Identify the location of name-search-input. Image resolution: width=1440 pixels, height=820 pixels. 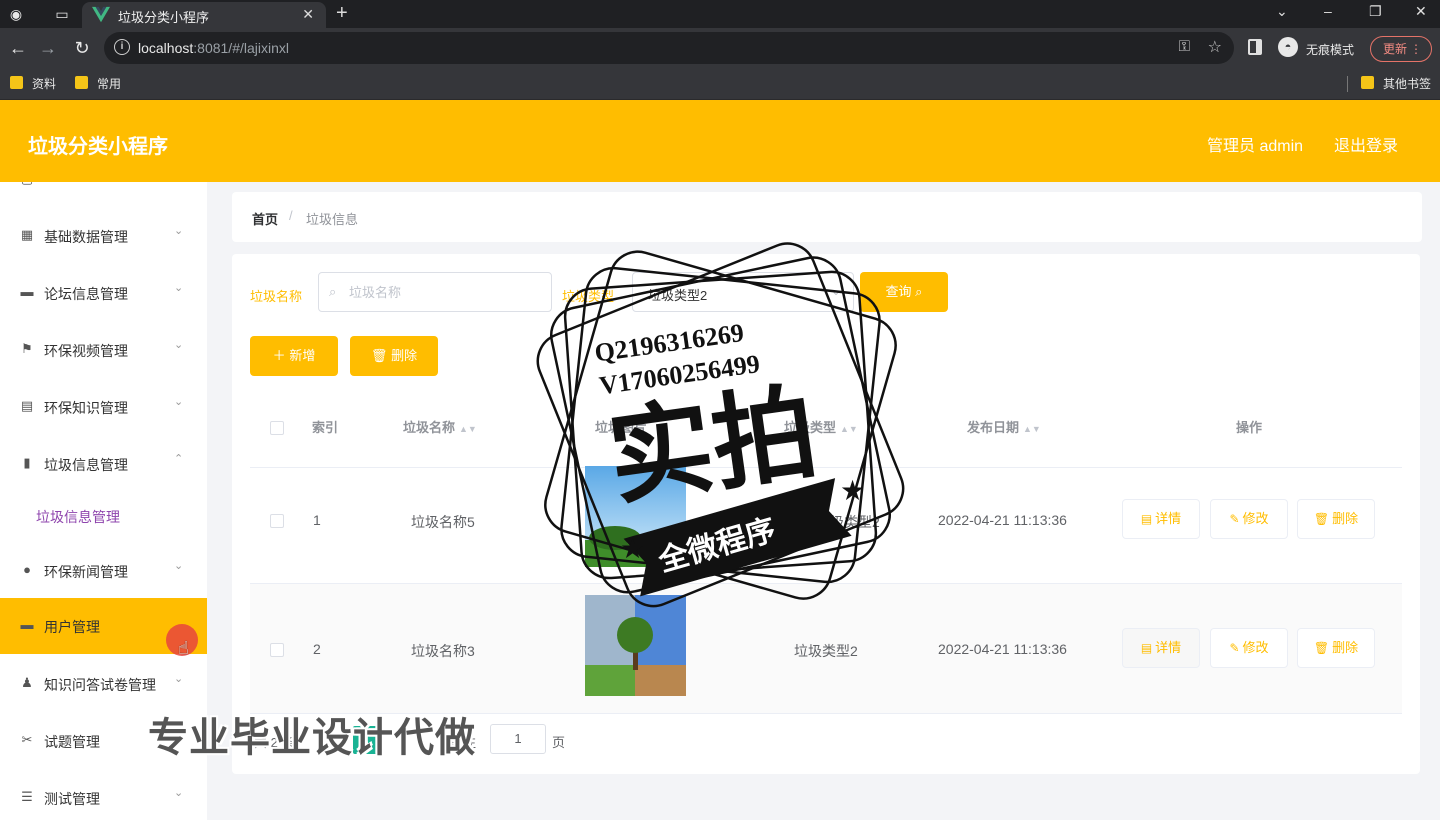
(444, 292).